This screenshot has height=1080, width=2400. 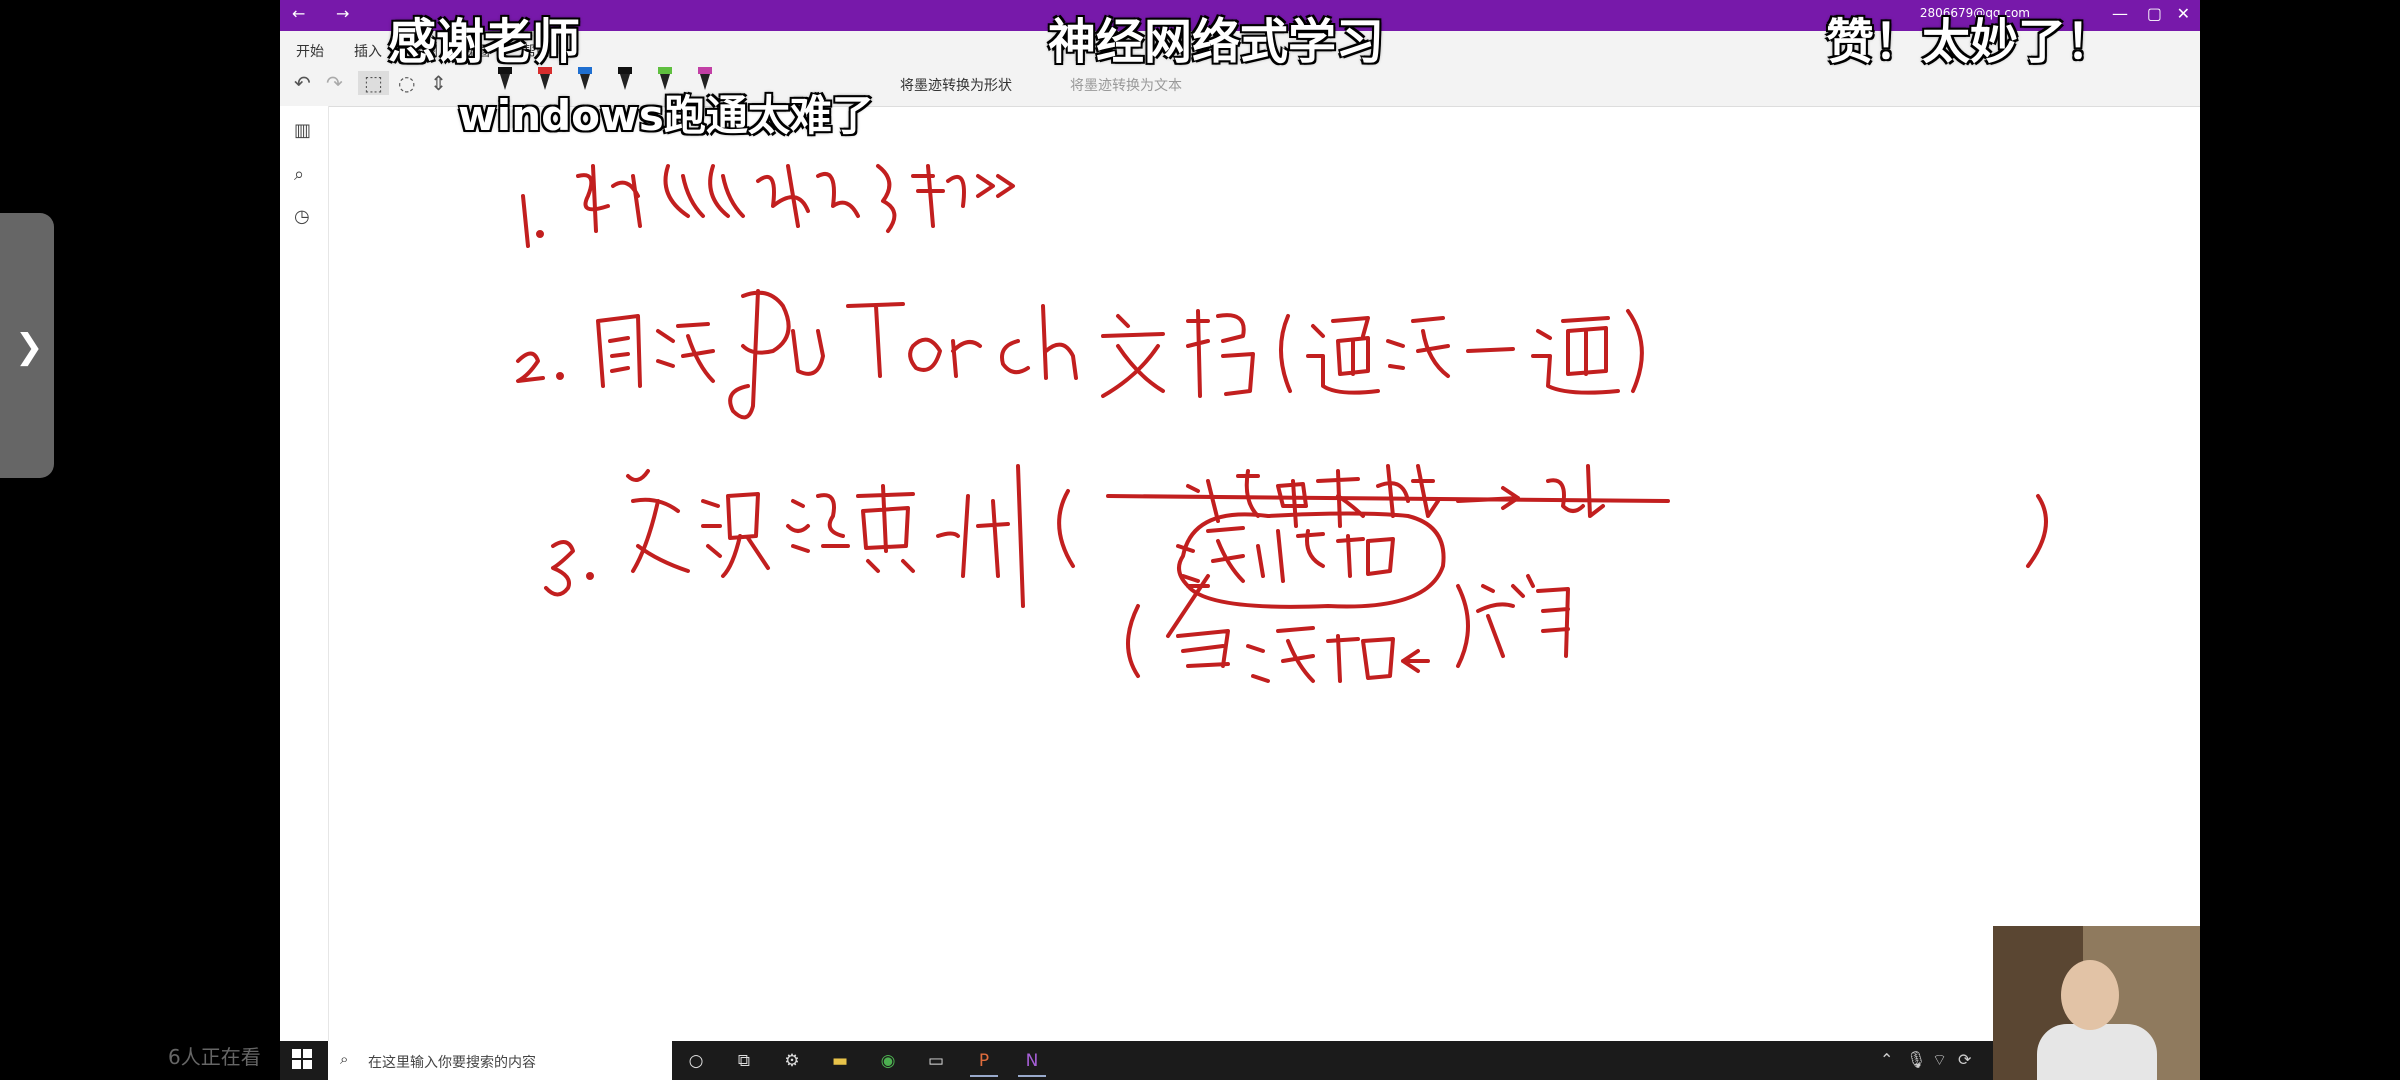 I want to click on sync-icon: ⟳, so click(x=1964, y=1059).